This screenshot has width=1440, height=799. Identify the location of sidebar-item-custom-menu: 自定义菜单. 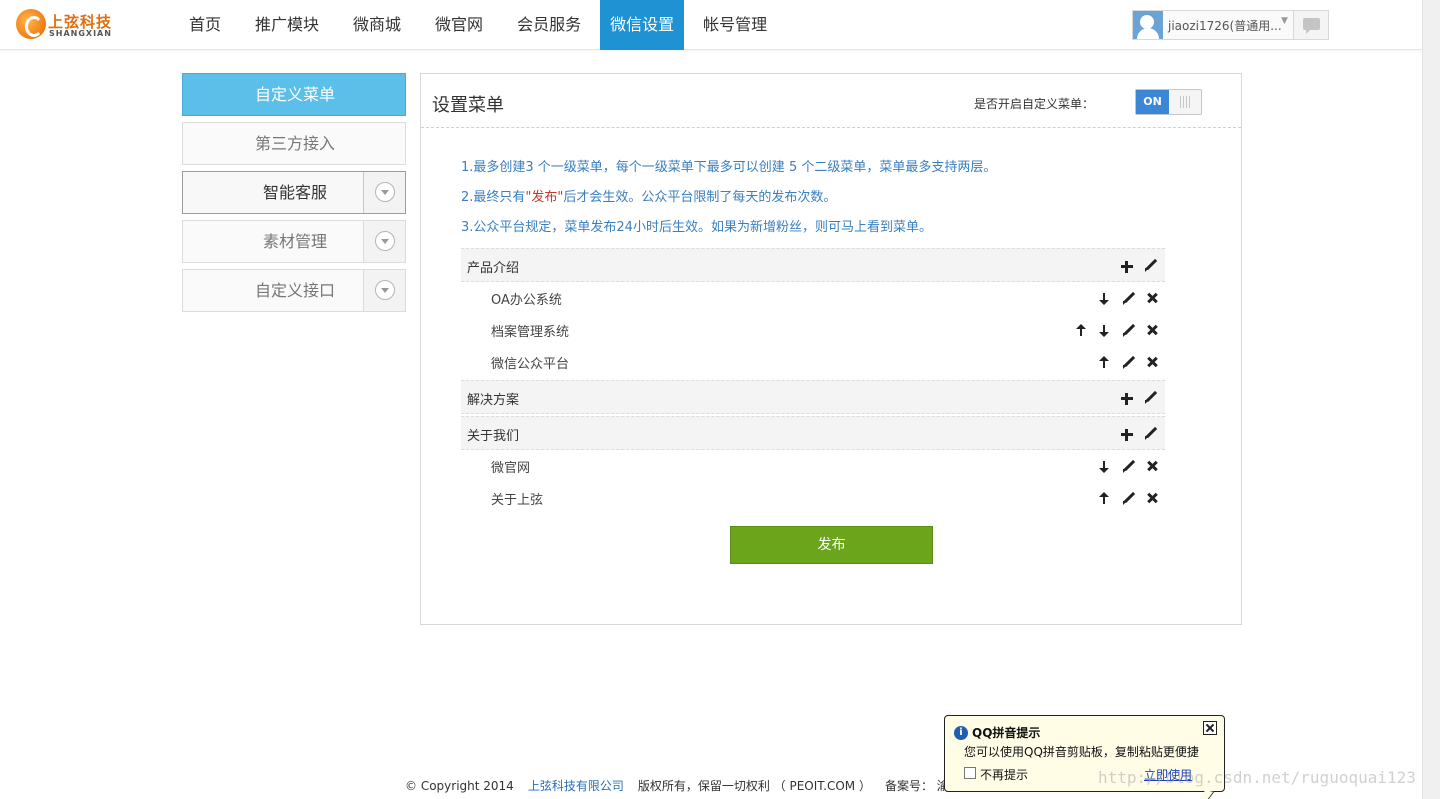
(294, 94).